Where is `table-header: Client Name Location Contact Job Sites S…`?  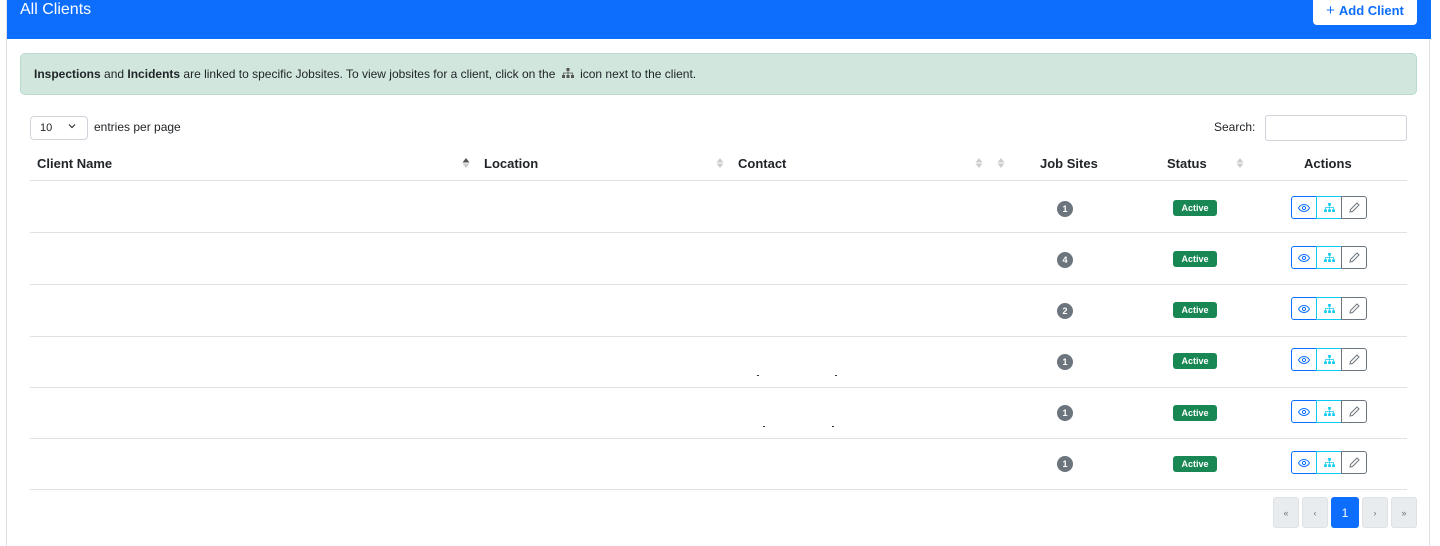 table-header: Client Name Location Contact Job Sites S… is located at coordinates (718, 165).